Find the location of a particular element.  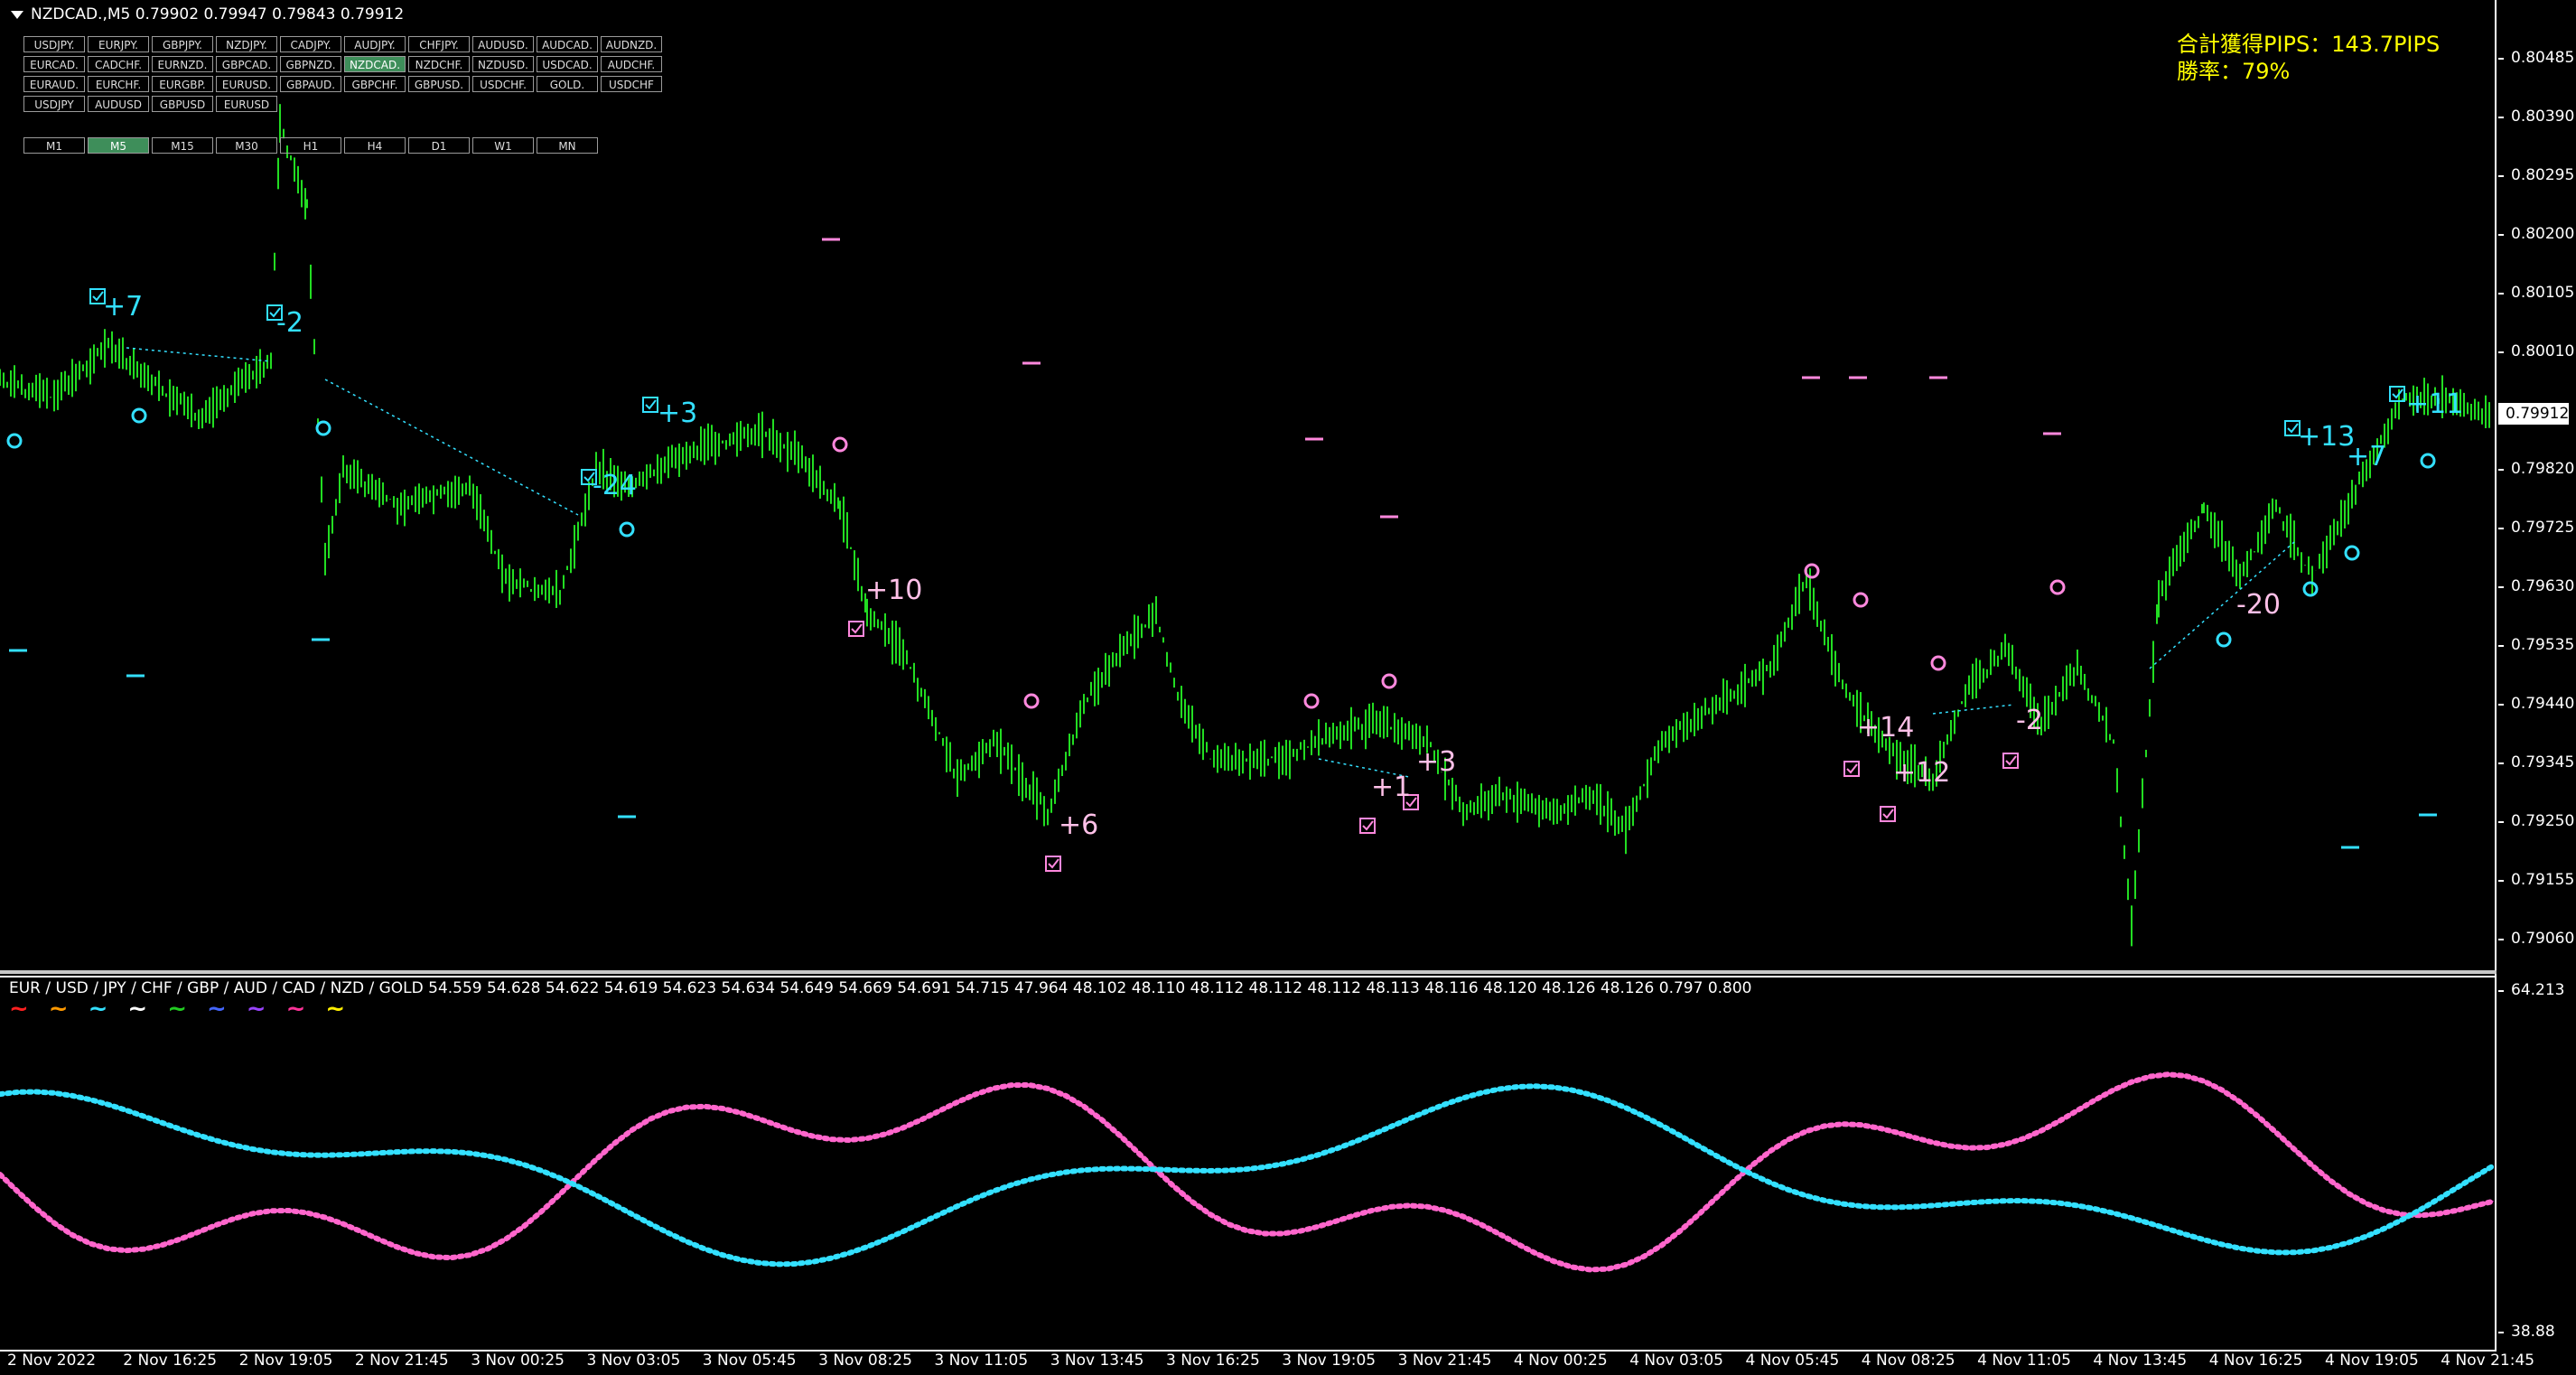

pair-button-eurchf: EURCHF. is located at coordinates (119, 84).